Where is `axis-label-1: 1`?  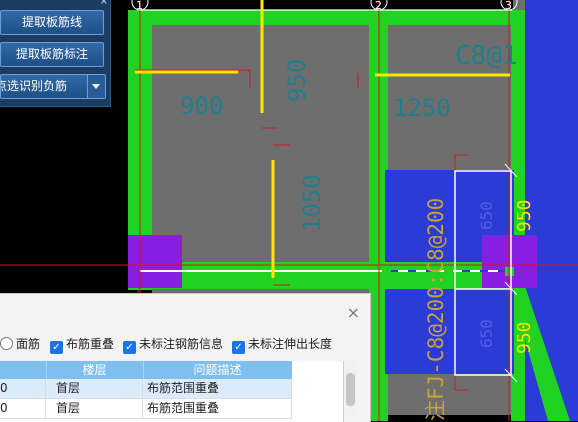 axis-label-1: 1 is located at coordinates (139, 6).